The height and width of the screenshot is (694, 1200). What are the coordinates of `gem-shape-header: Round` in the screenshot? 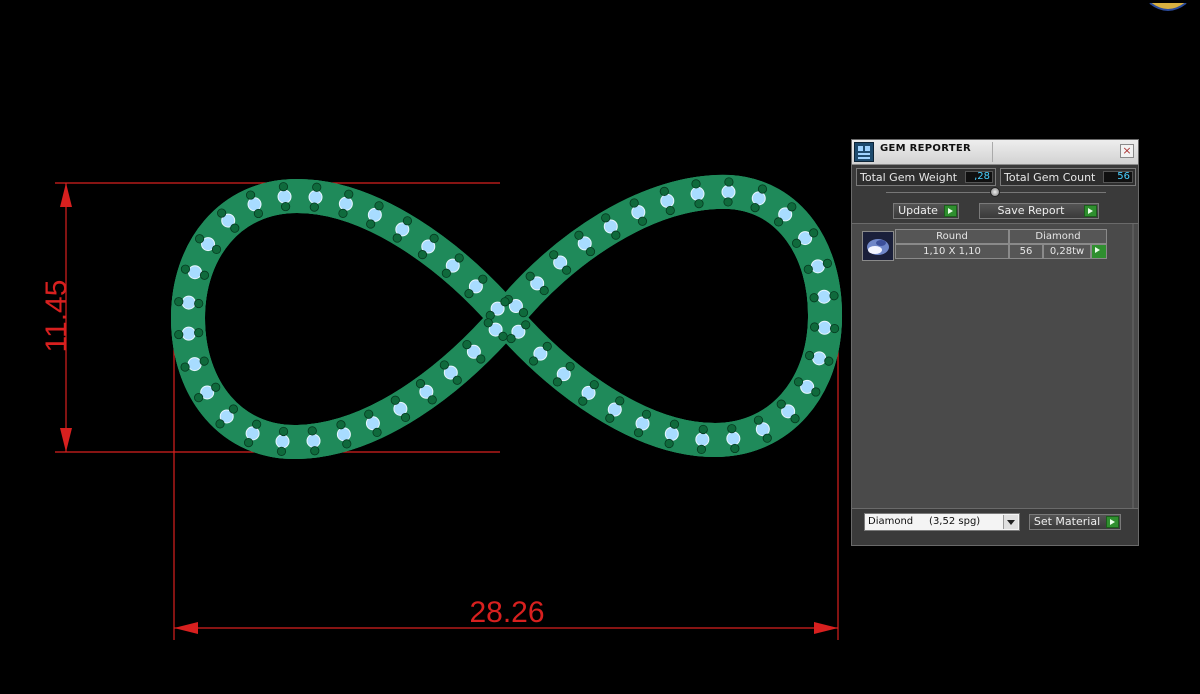 It's located at (952, 236).